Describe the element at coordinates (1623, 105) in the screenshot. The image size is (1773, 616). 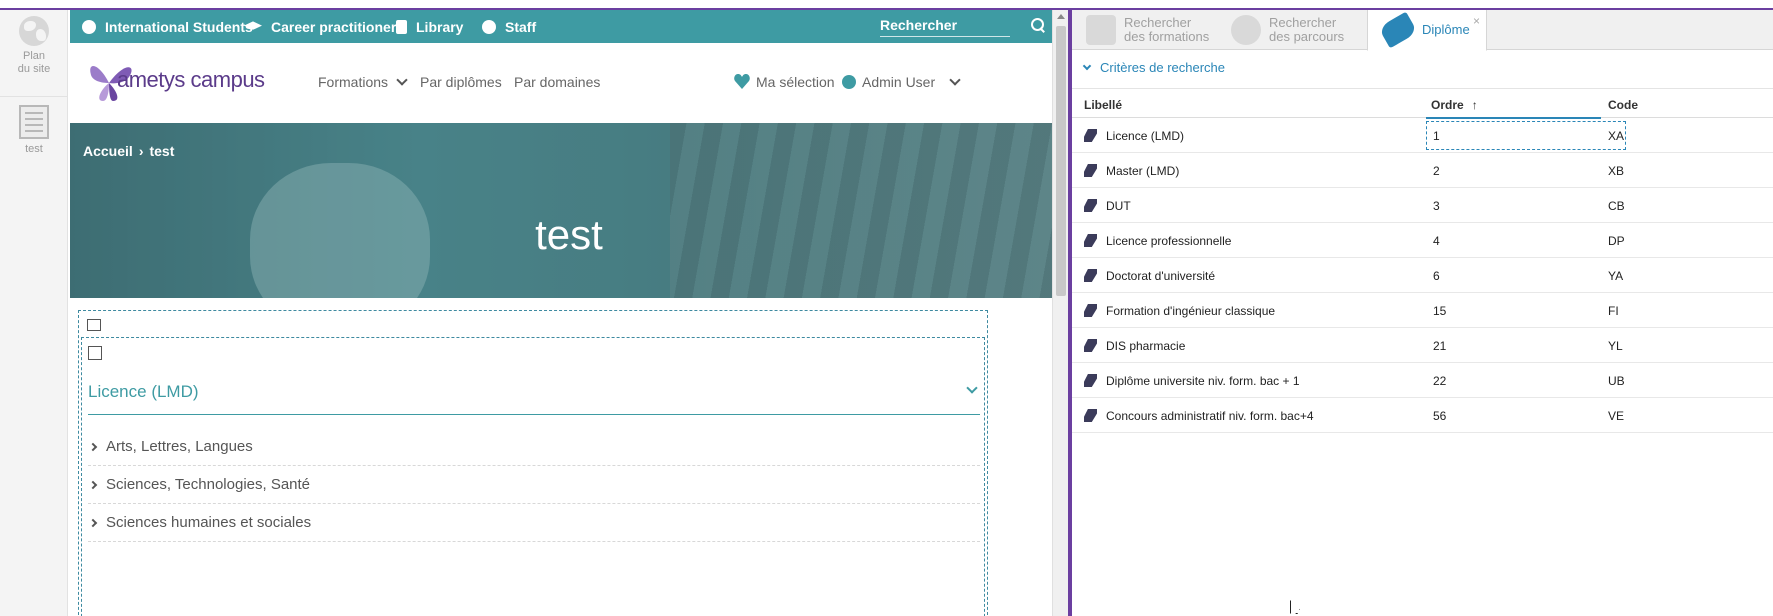
I see `column-header-code: Code` at that location.